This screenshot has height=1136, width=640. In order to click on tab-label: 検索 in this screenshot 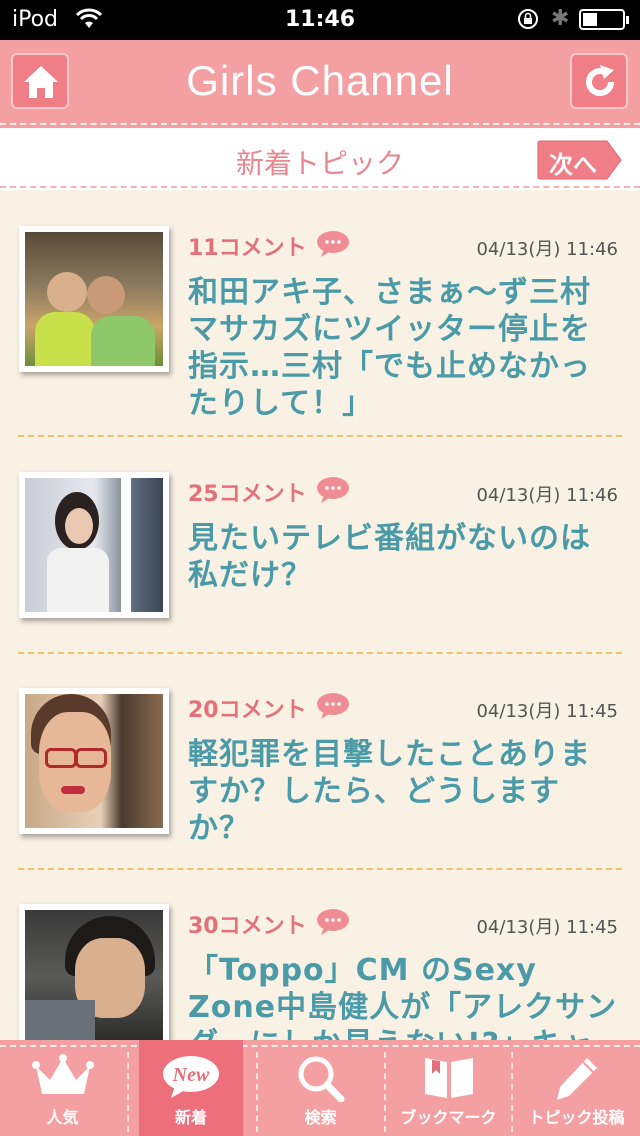, I will do `click(320, 1117)`.